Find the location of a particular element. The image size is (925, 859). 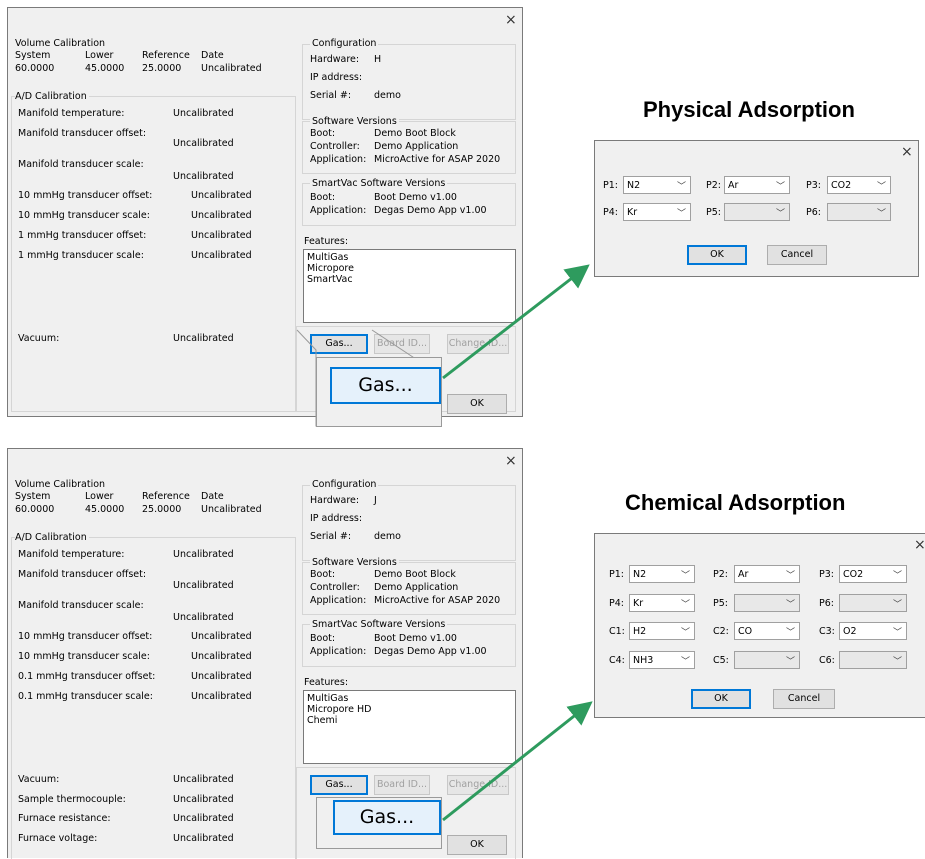

arrow-chemical is located at coordinates (517, 761).